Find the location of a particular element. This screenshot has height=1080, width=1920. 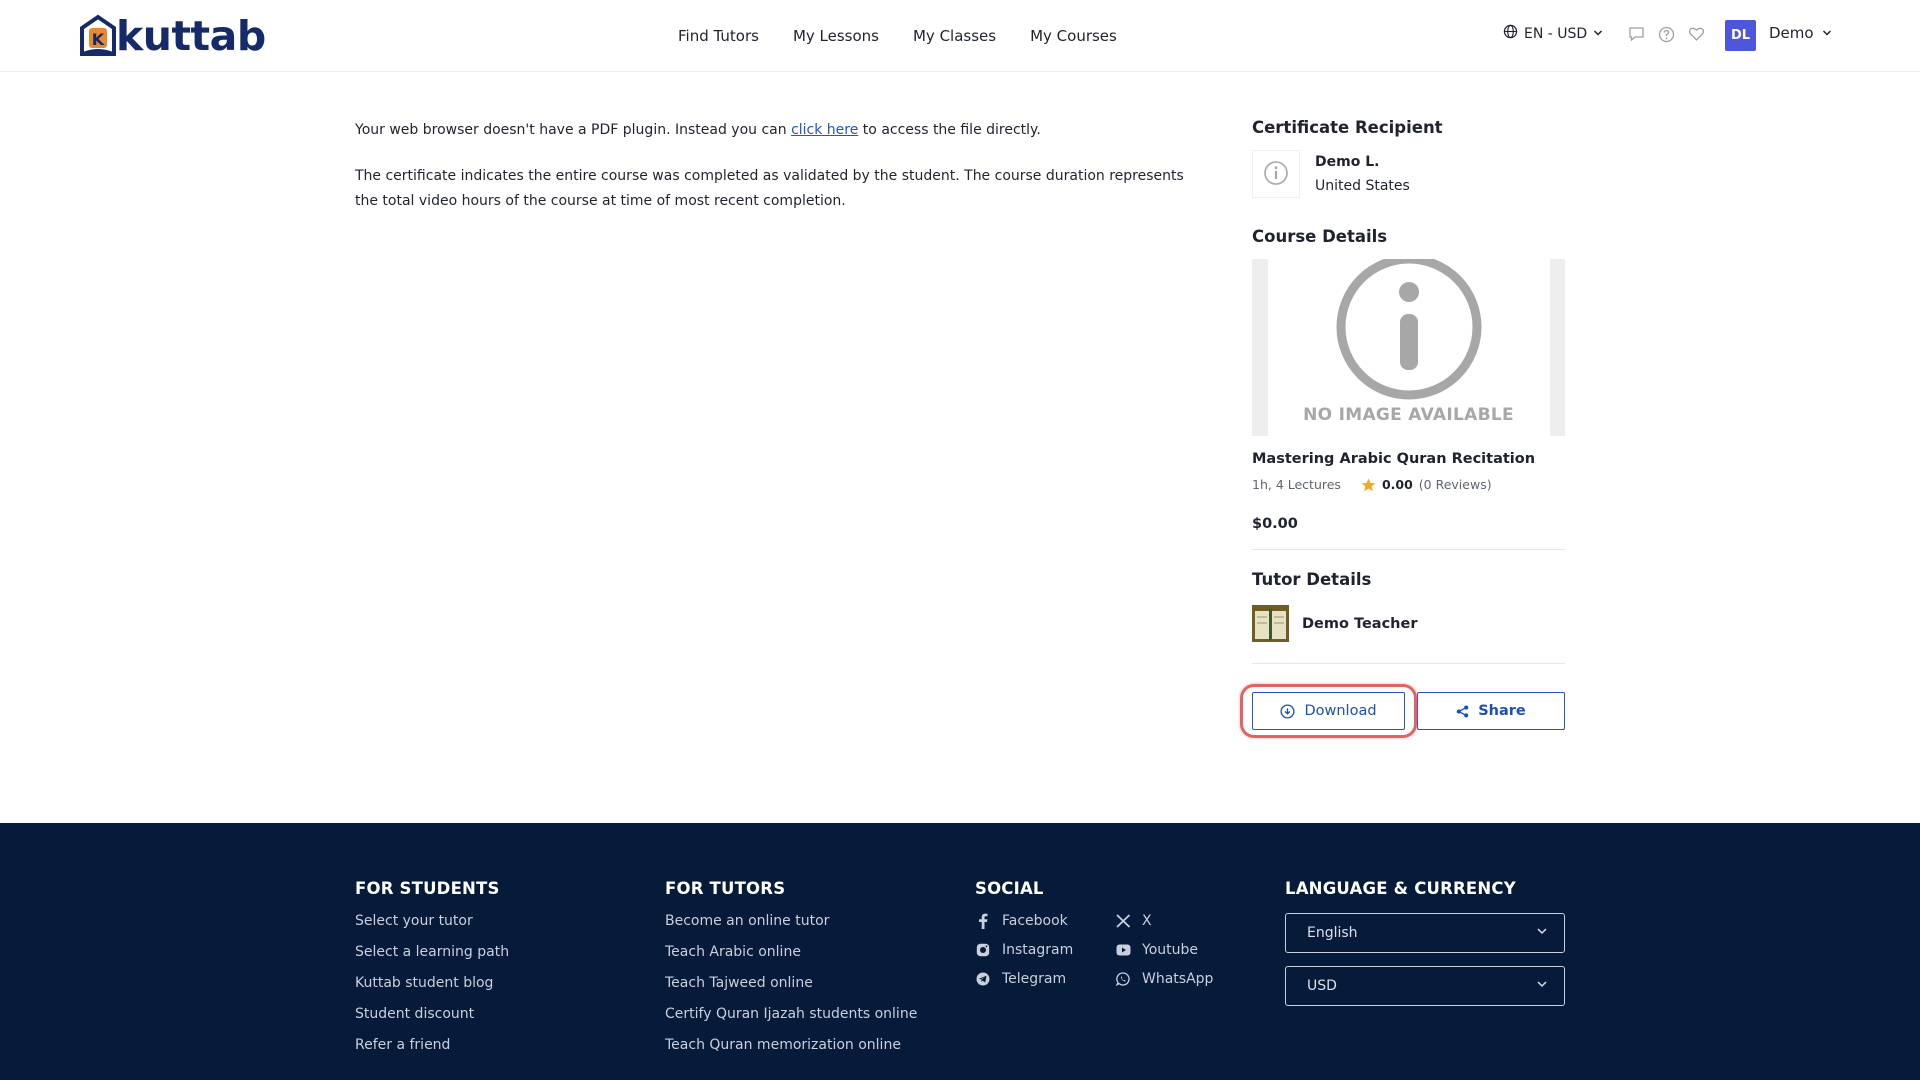

svg-text: K is located at coordinates (98, 39).